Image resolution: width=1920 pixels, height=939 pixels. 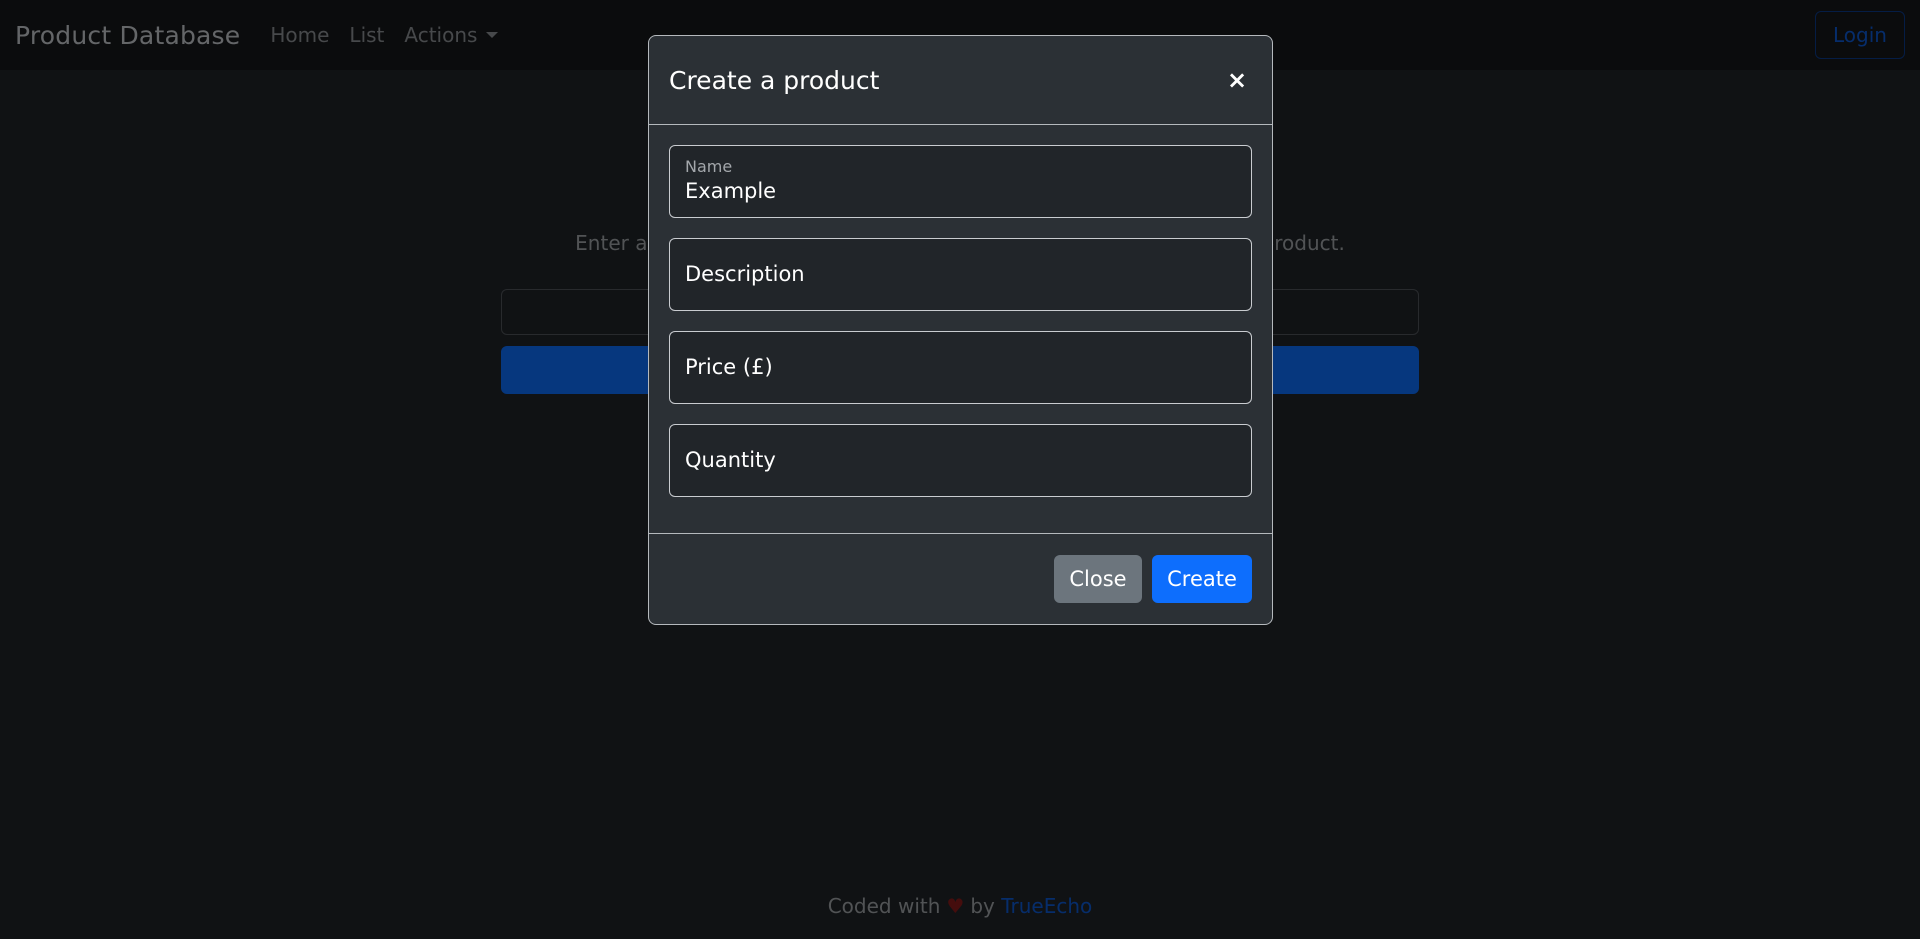 What do you see at coordinates (960, 367) in the screenshot?
I see `price-field: Price (£)` at bounding box center [960, 367].